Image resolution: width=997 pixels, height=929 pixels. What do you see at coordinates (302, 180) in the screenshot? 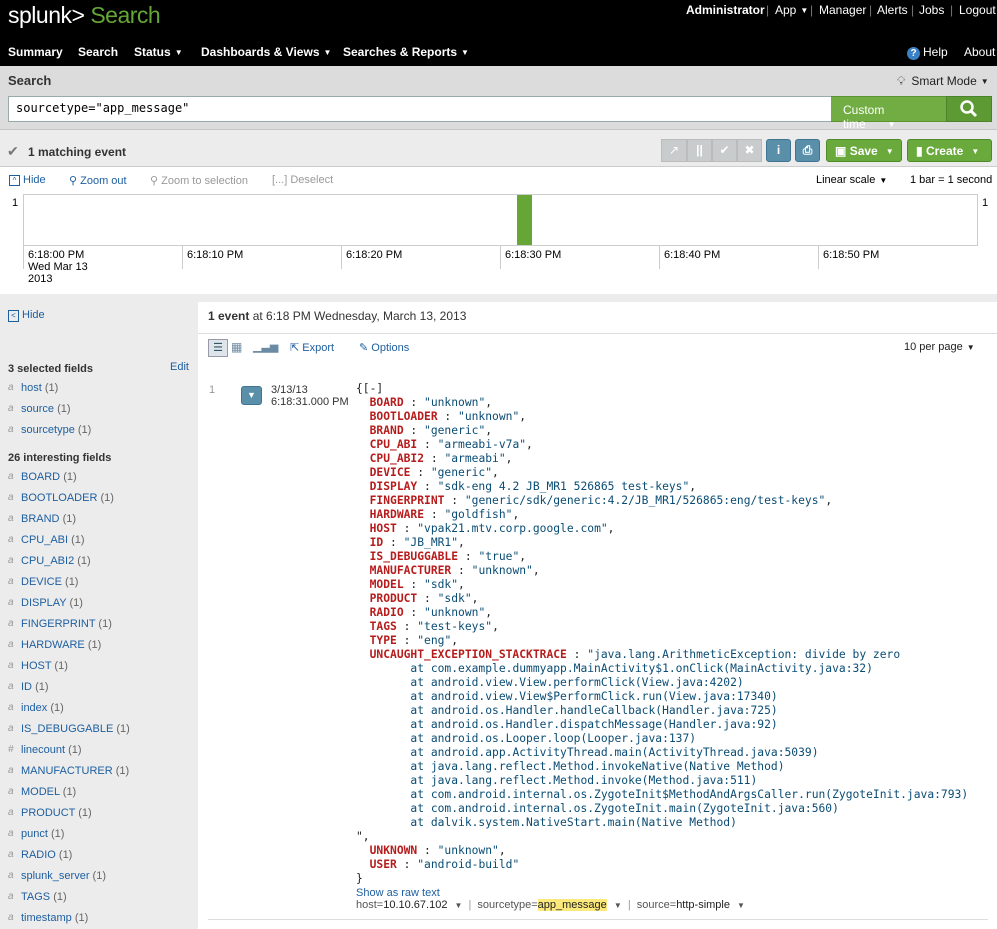
I see `deselect-button: [...] Deselect` at bounding box center [302, 180].